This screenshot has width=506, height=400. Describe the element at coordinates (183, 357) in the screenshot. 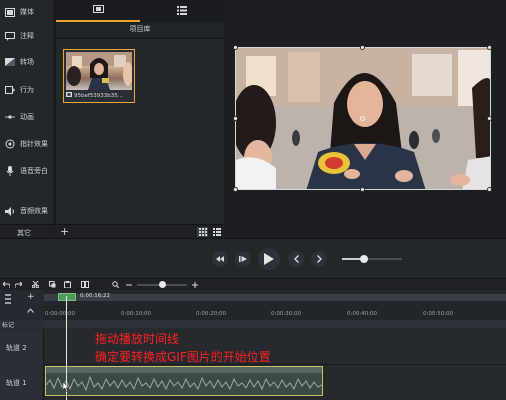

I see `tutorial-caption-line-2: 确定要转换成GIF图片的开始位置` at that location.